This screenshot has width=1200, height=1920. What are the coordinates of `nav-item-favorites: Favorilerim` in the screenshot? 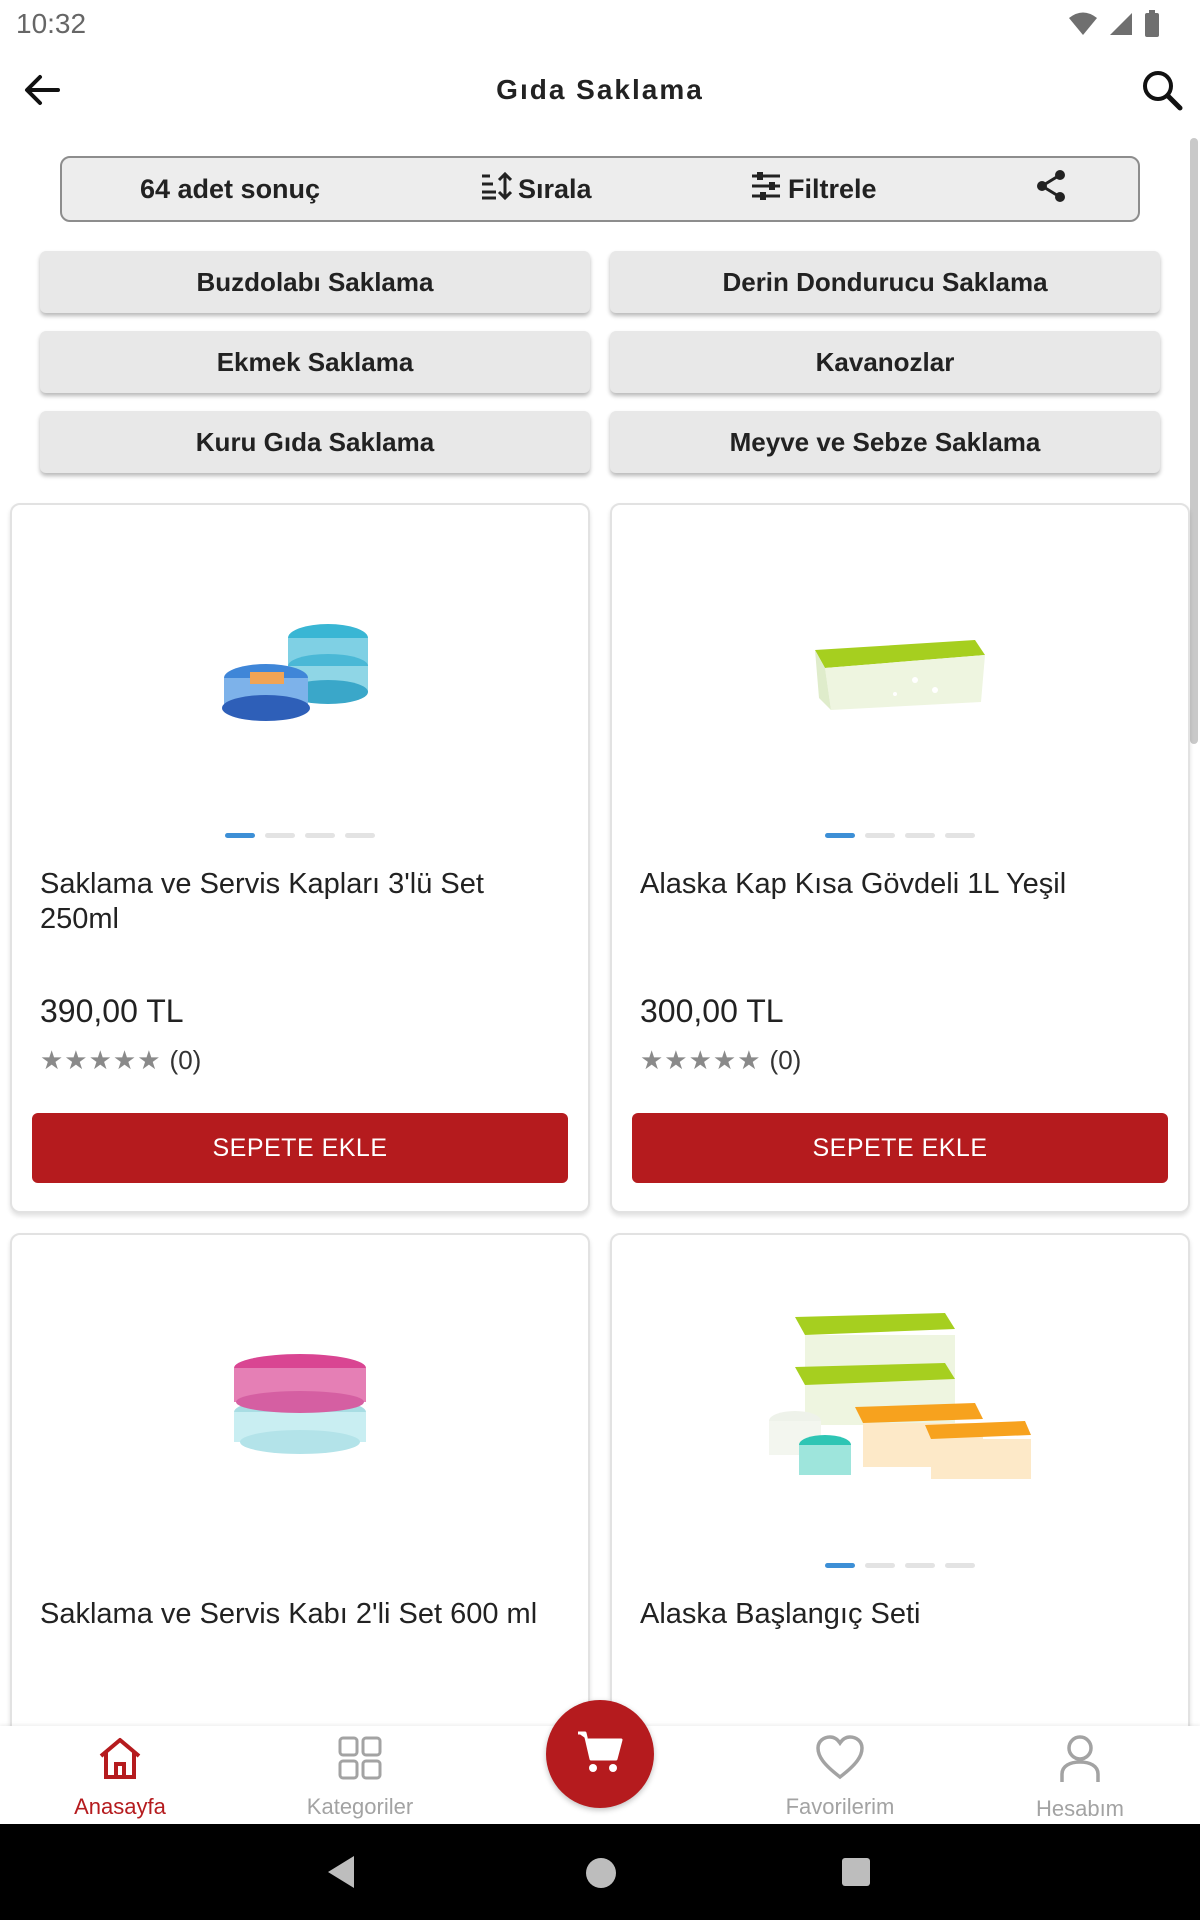 It's located at (840, 1775).